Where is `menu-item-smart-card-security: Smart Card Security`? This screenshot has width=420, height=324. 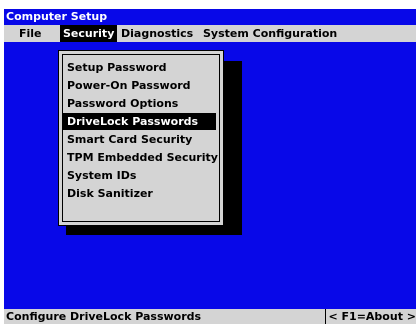
menu-item-smart-card-security: Smart Card Security is located at coordinates (139, 139).